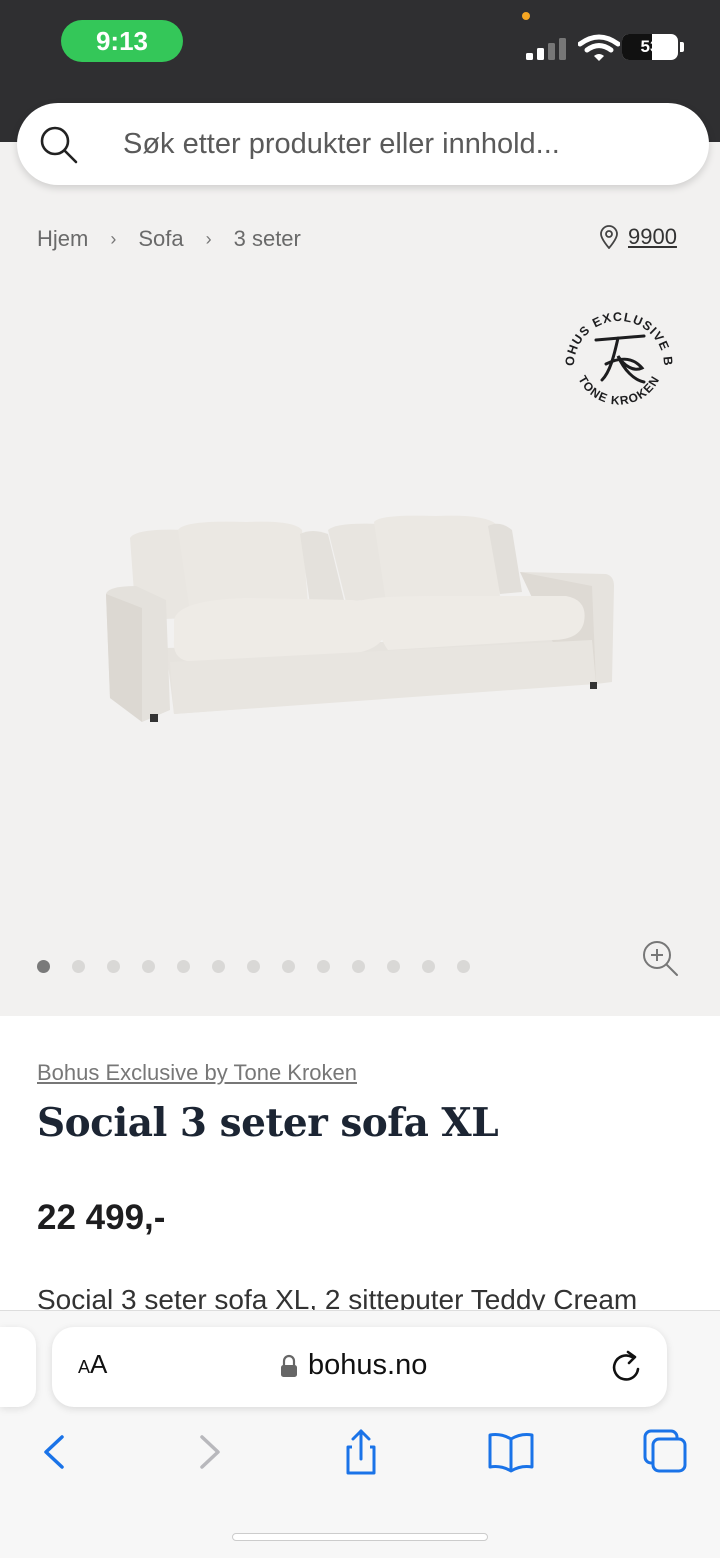 Image resolution: width=720 pixels, height=1558 pixels. What do you see at coordinates (660, 958) in the screenshot?
I see `zoom-icon` at bounding box center [660, 958].